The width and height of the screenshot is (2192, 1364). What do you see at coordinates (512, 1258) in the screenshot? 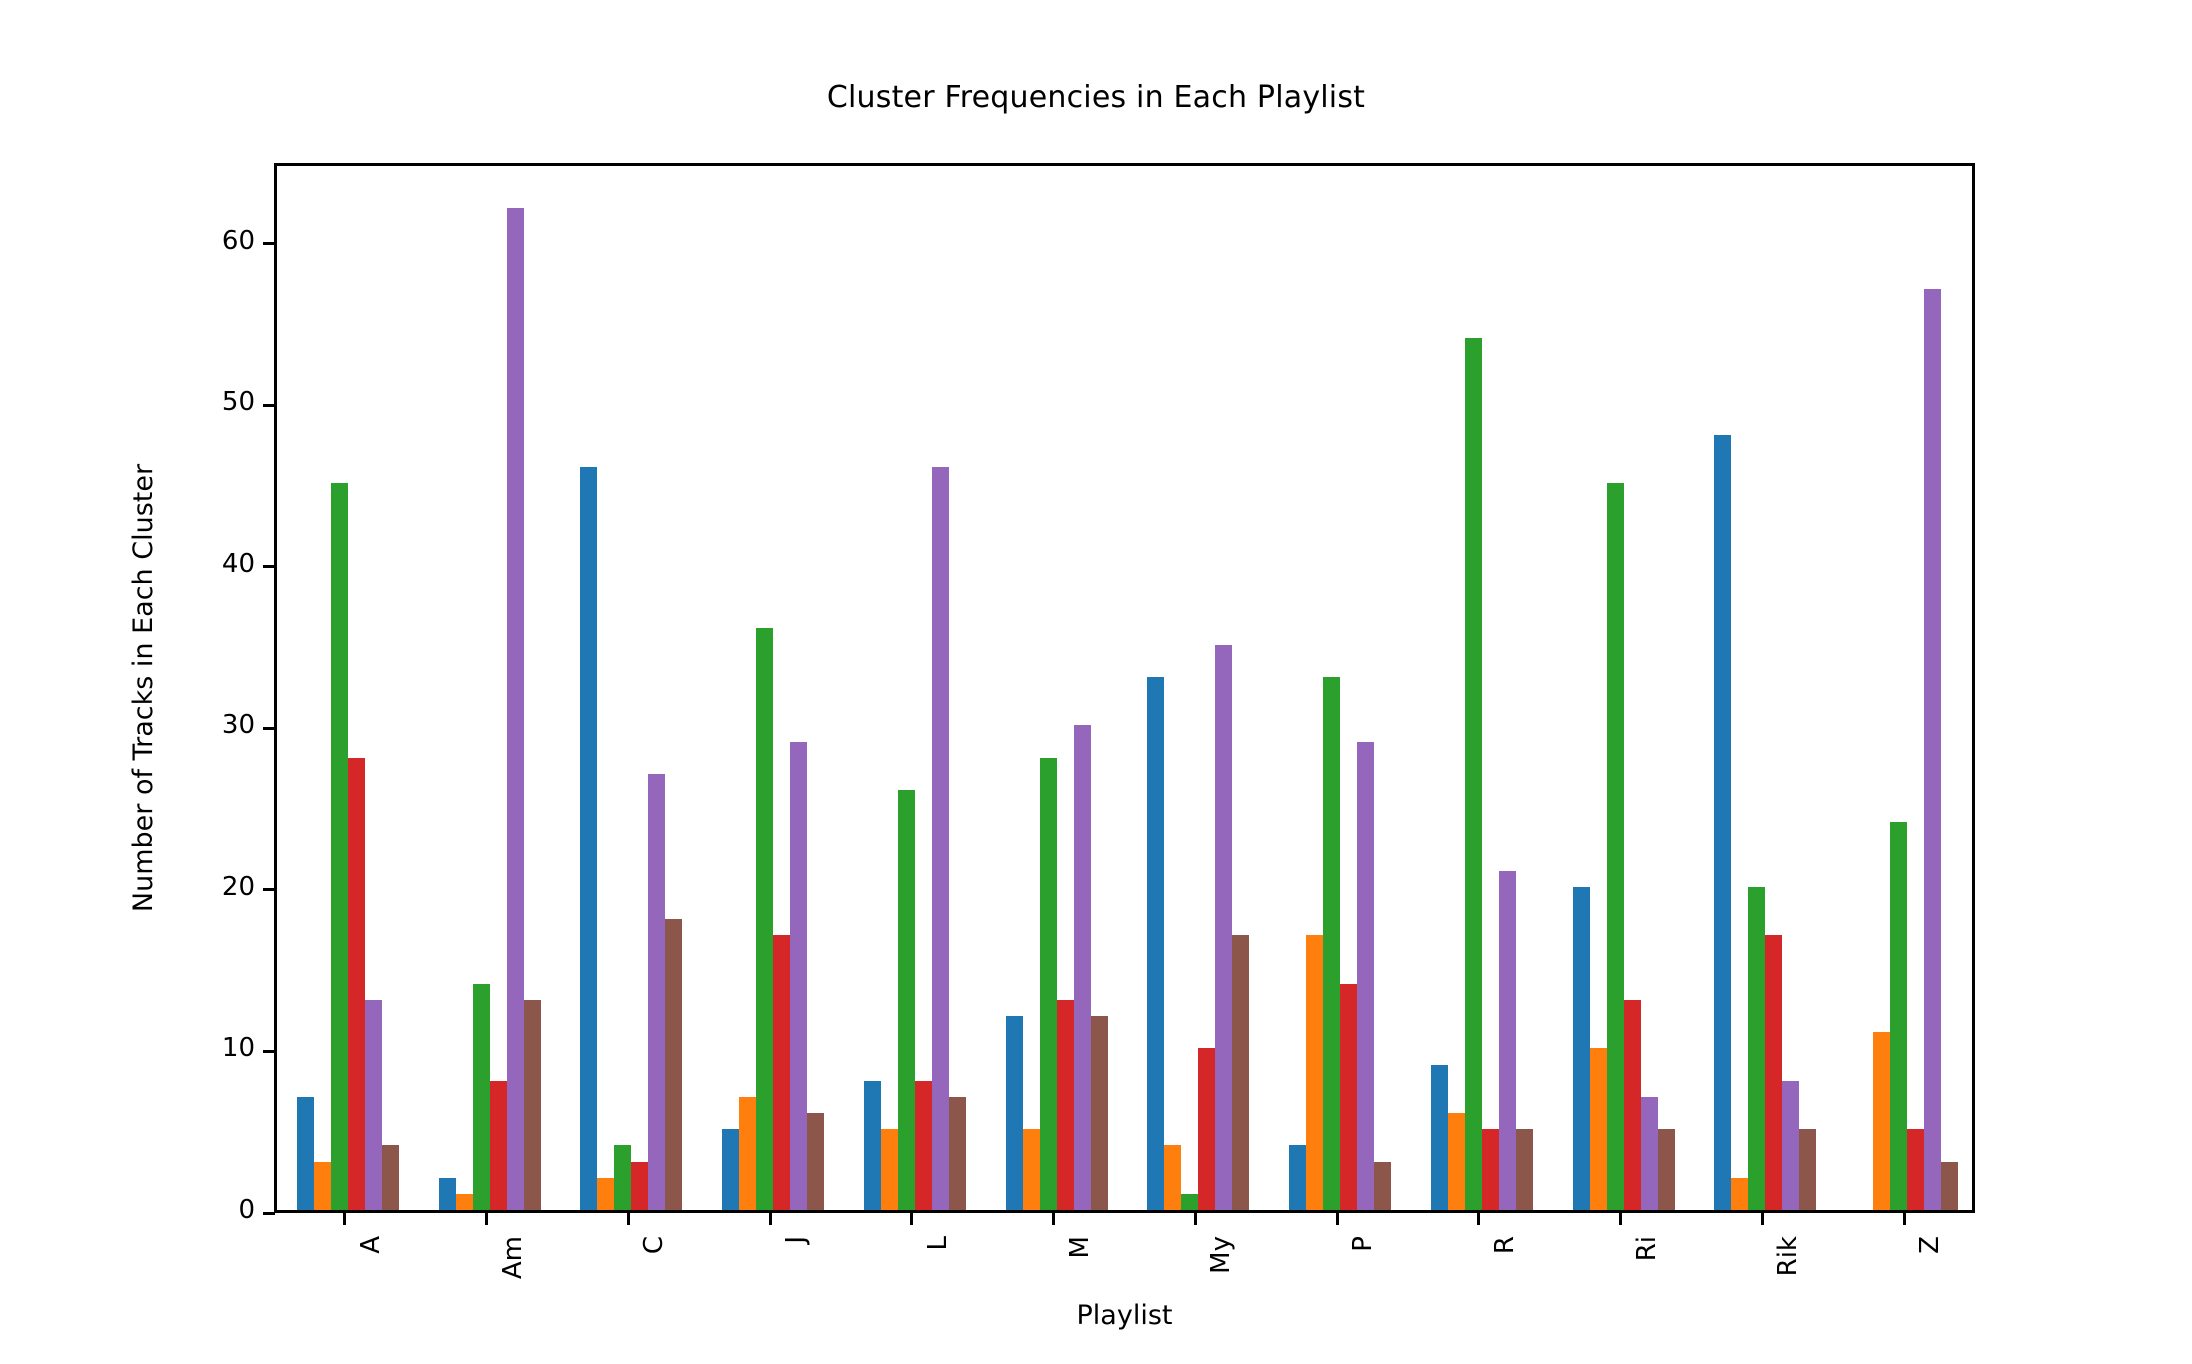
I see `x-axis-tick-label: Am` at bounding box center [512, 1258].